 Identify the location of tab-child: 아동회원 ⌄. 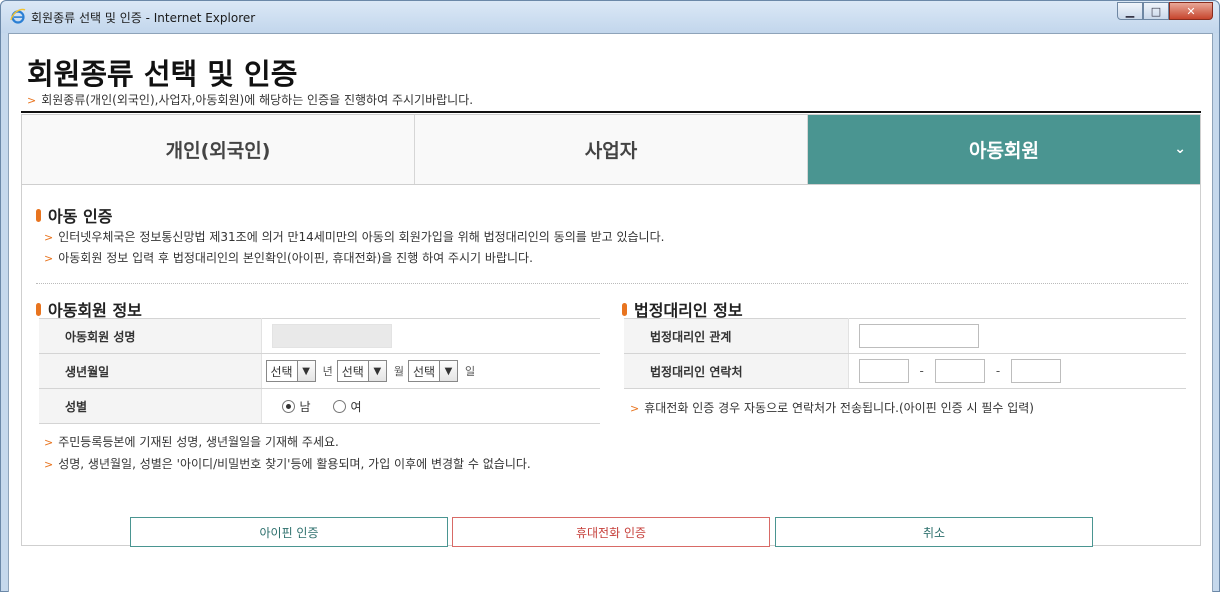
(1004, 149).